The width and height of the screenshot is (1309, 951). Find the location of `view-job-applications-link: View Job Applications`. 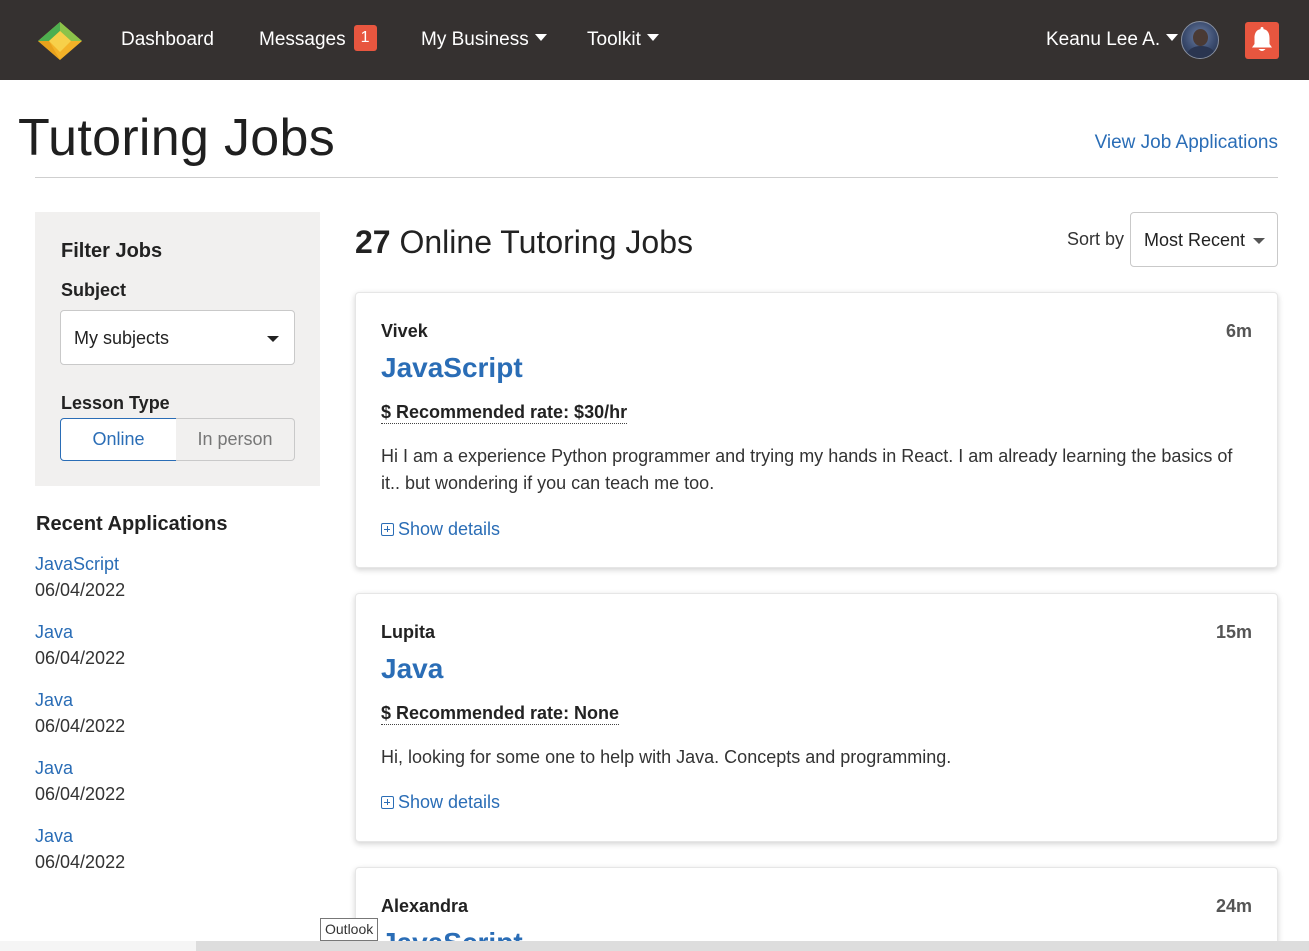

view-job-applications-link: View Job Applications is located at coordinates (1186, 143).